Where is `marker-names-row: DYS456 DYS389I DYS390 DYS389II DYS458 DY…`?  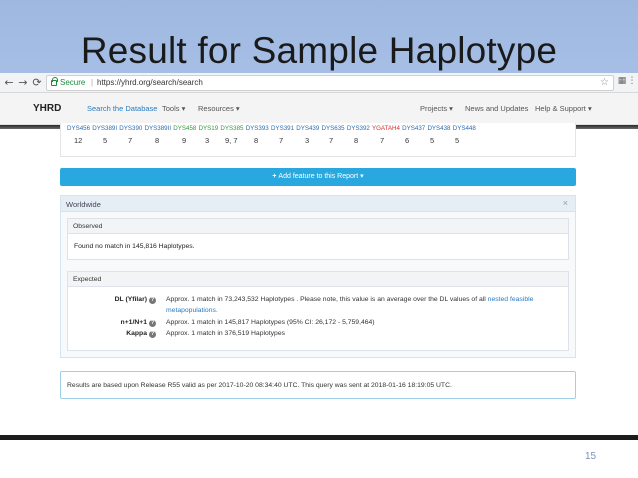 marker-names-row: DYS456 DYS389I DYS390 DYS389II DYS458 DY… is located at coordinates (271, 128).